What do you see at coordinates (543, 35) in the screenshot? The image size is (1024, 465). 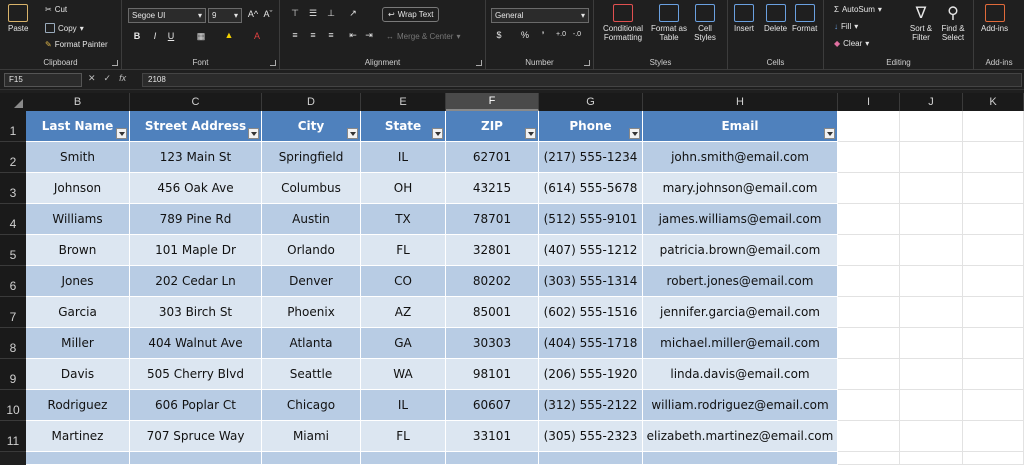 I see `comma-button: ’` at bounding box center [543, 35].